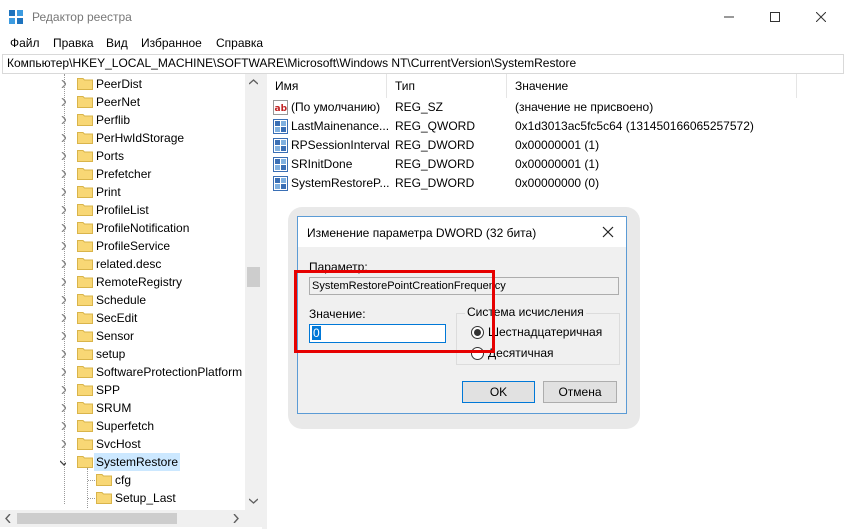 The height and width of the screenshot is (529, 844). I want to click on tree-item: SystemRestore, so click(123, 462).